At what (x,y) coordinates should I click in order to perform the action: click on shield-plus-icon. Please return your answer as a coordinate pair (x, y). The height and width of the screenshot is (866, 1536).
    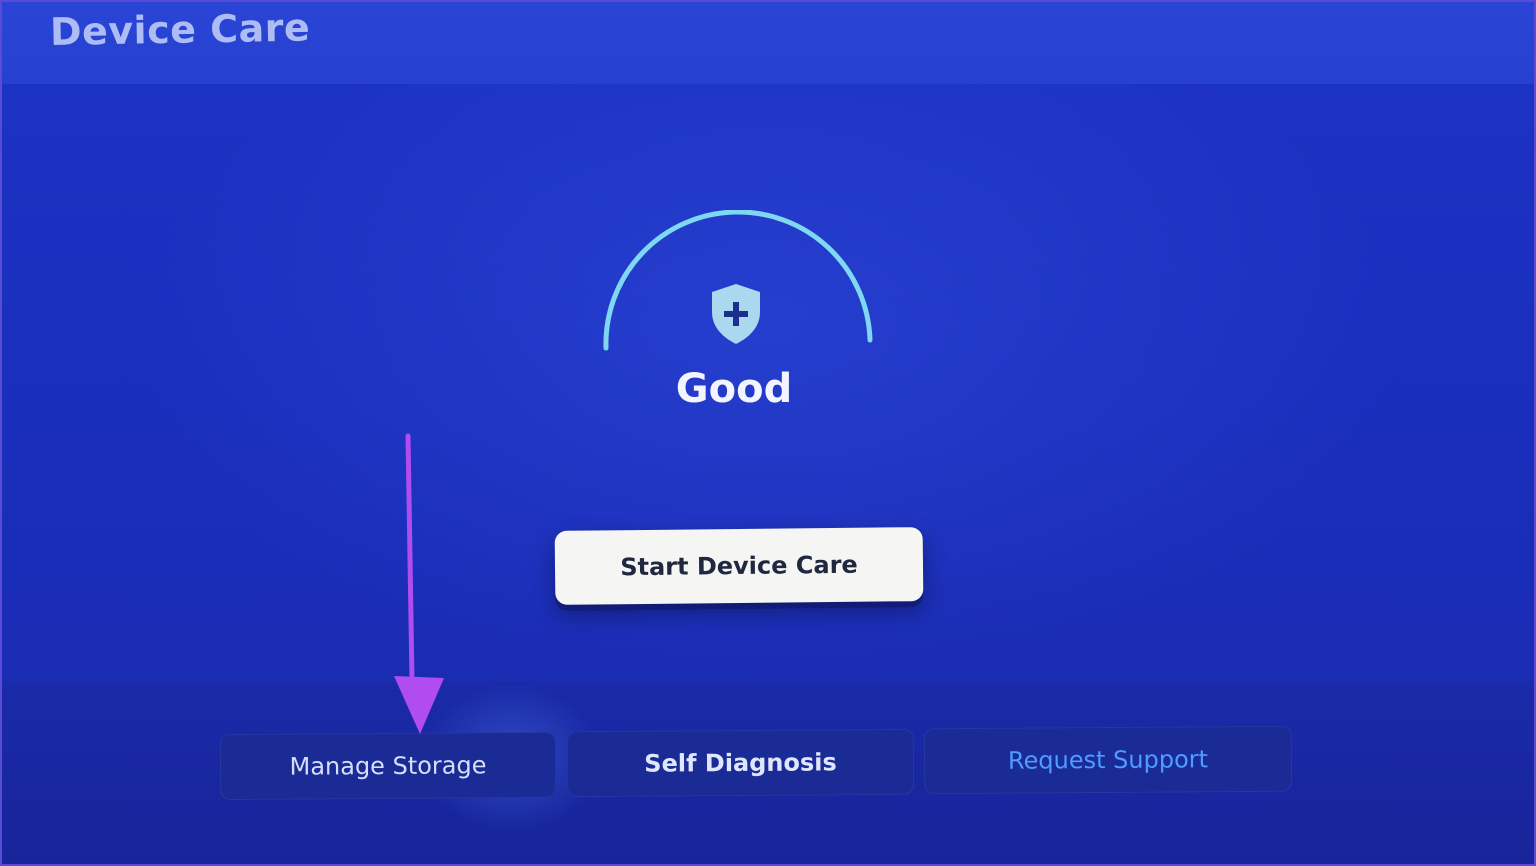
    Looking at the image, I should click on (736, 314).